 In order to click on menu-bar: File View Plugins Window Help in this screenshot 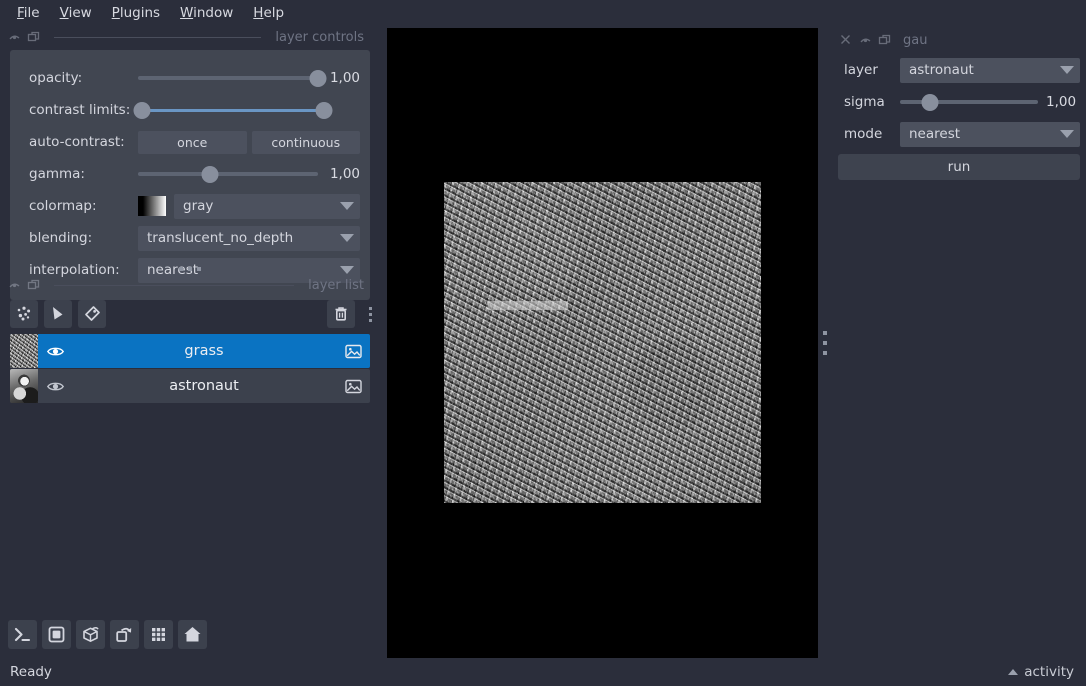, I will do `click(543, 14)`.